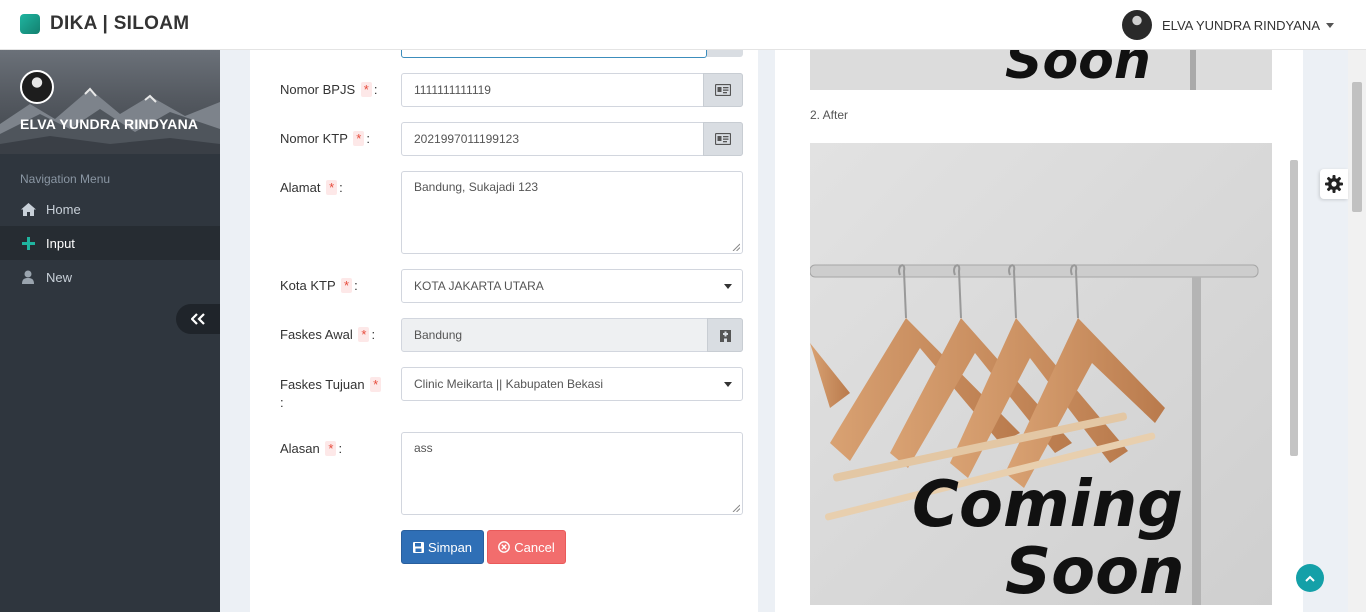 The width and height of the screenshot is (1366, 612). I want to click on ktp-label: Nomor KTP *:, so click(325, 138).